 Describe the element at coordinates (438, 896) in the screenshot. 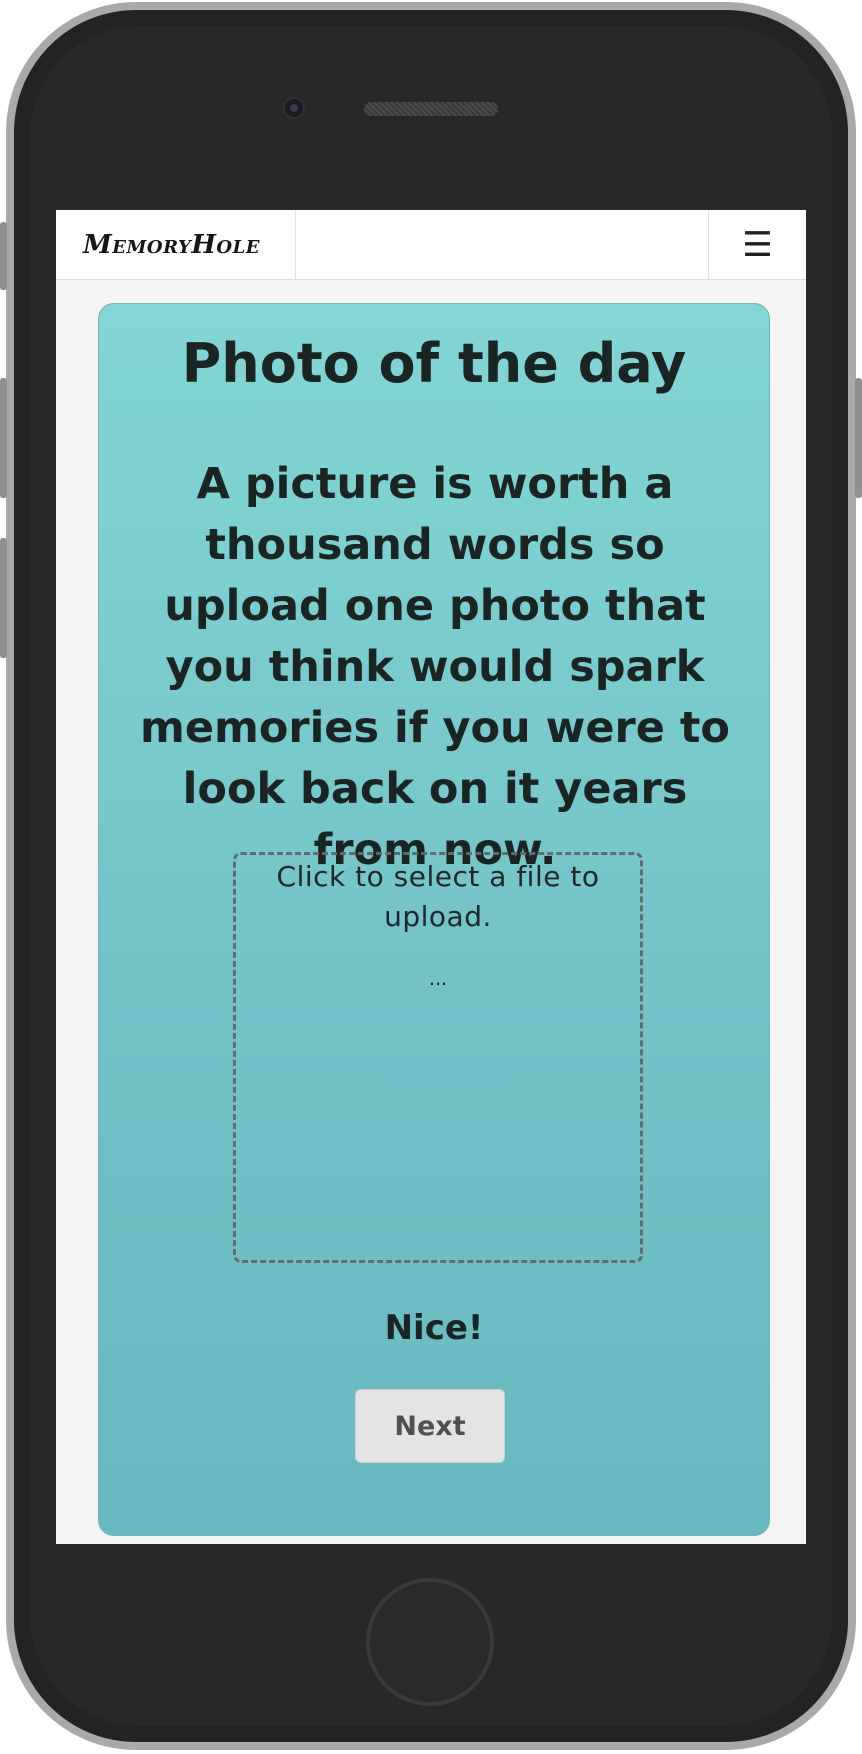

I see `dropzone-label: Click to select a file to upload.` at that location.